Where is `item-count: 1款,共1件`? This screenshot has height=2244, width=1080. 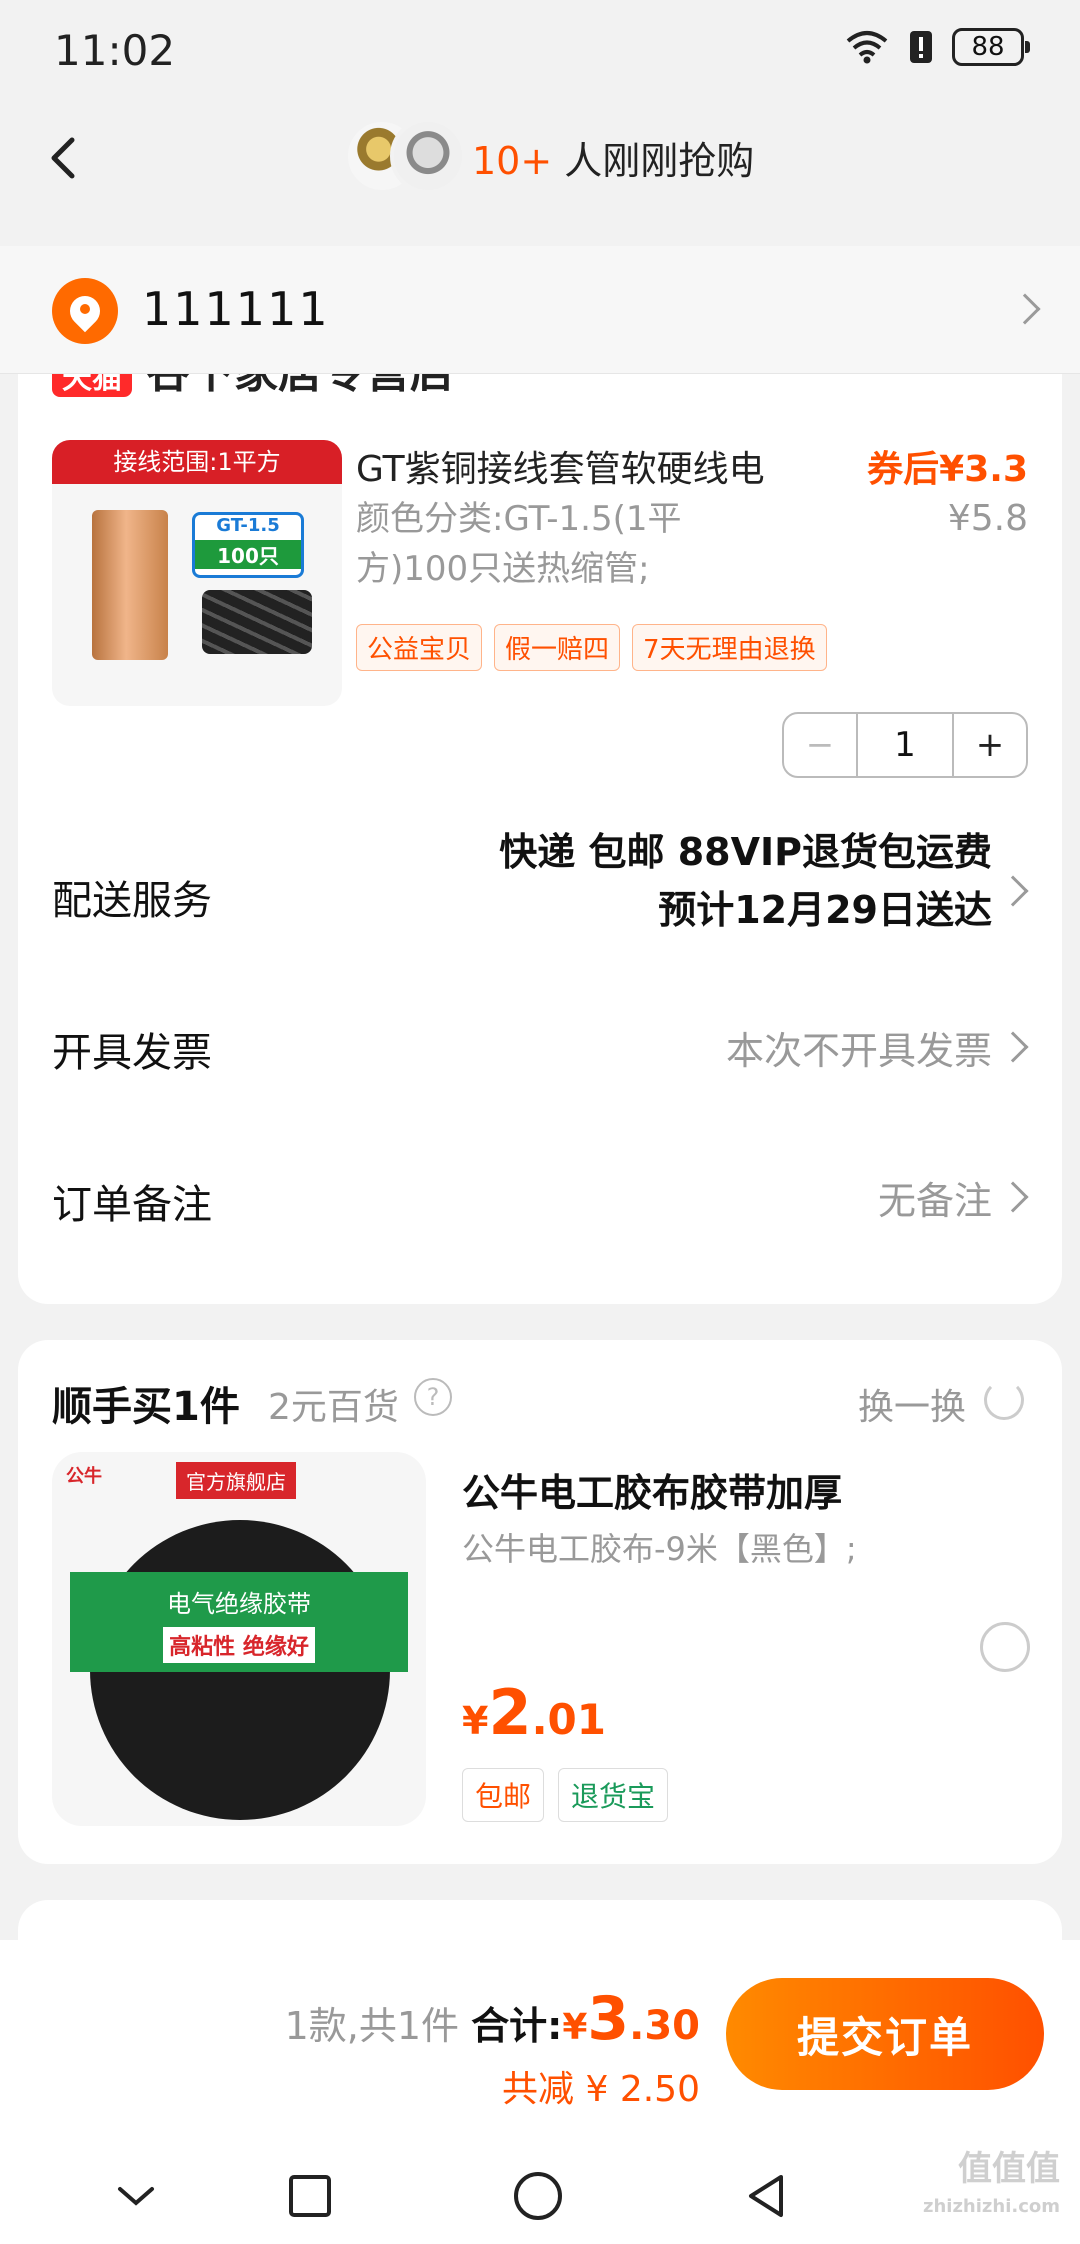 item-count: 1款,共1件 is located at coordinates (372, 2026).